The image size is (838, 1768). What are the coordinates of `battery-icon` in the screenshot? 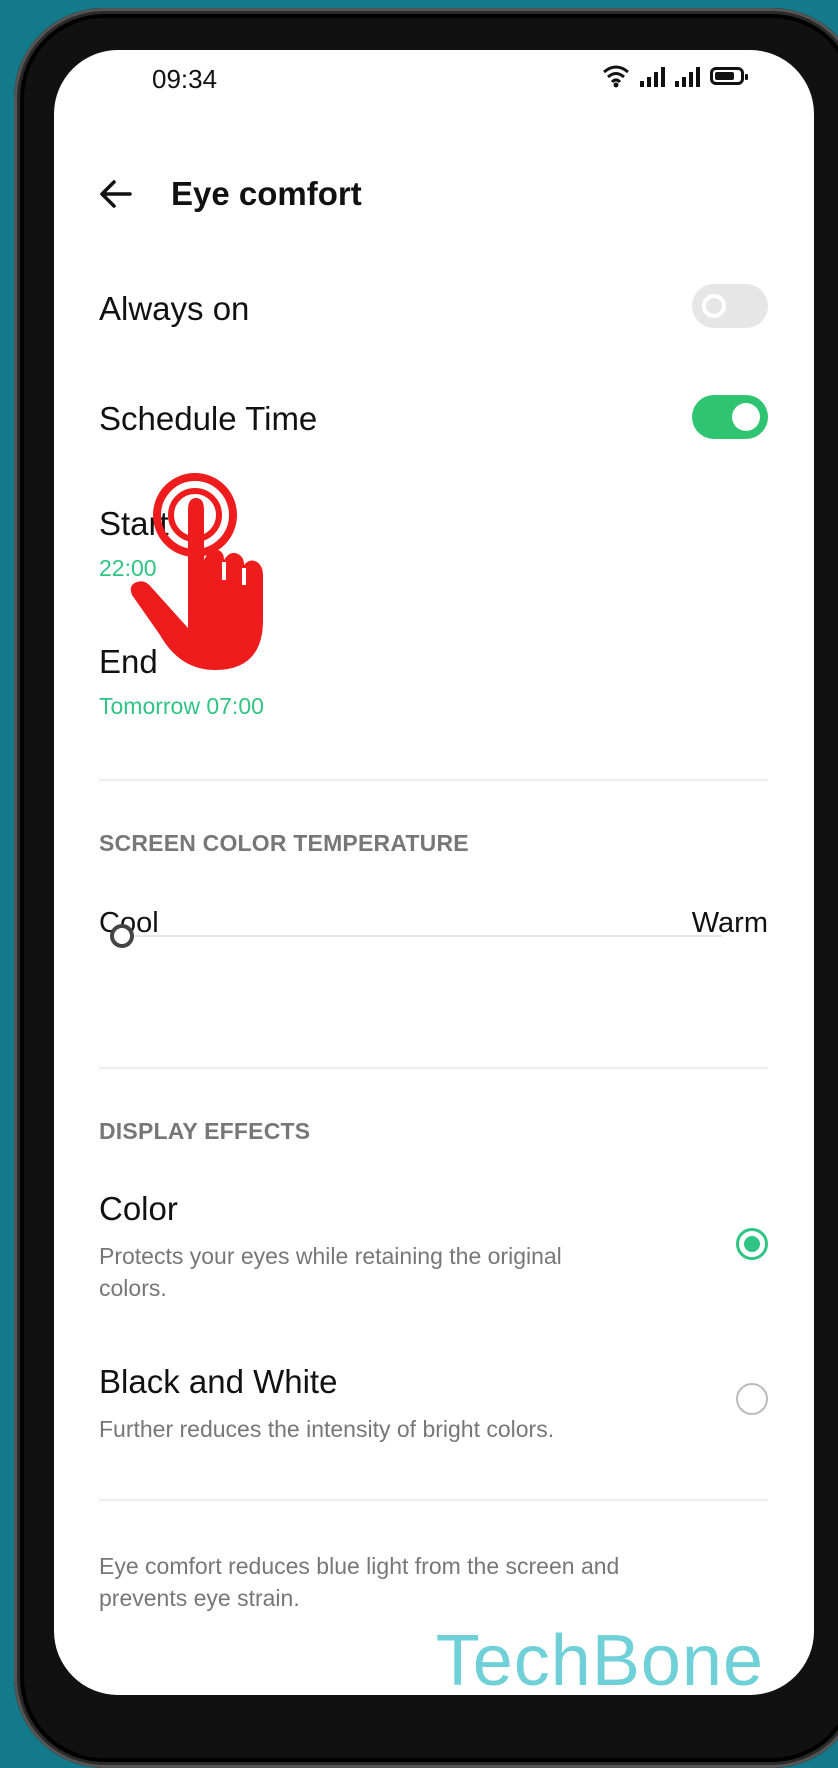 It's located at (729, 76).